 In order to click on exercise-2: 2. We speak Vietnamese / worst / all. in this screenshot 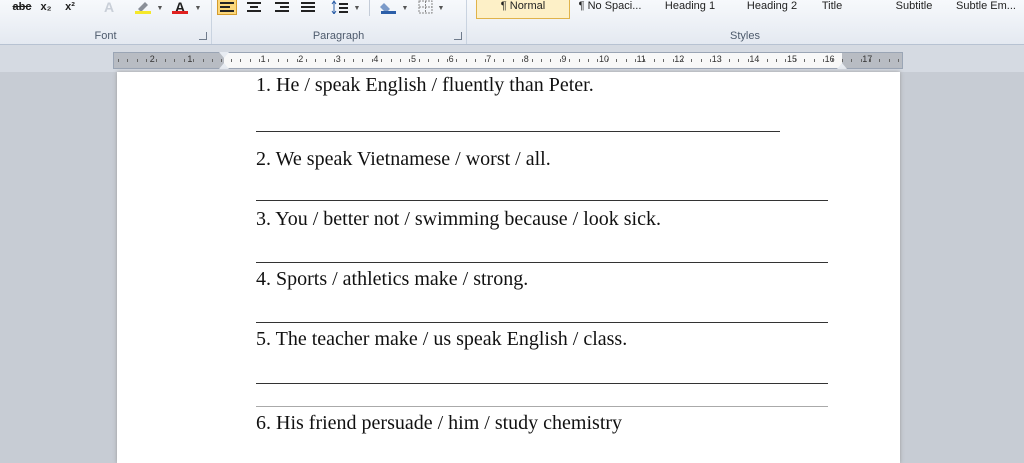, I will do `click(403, 159)`.